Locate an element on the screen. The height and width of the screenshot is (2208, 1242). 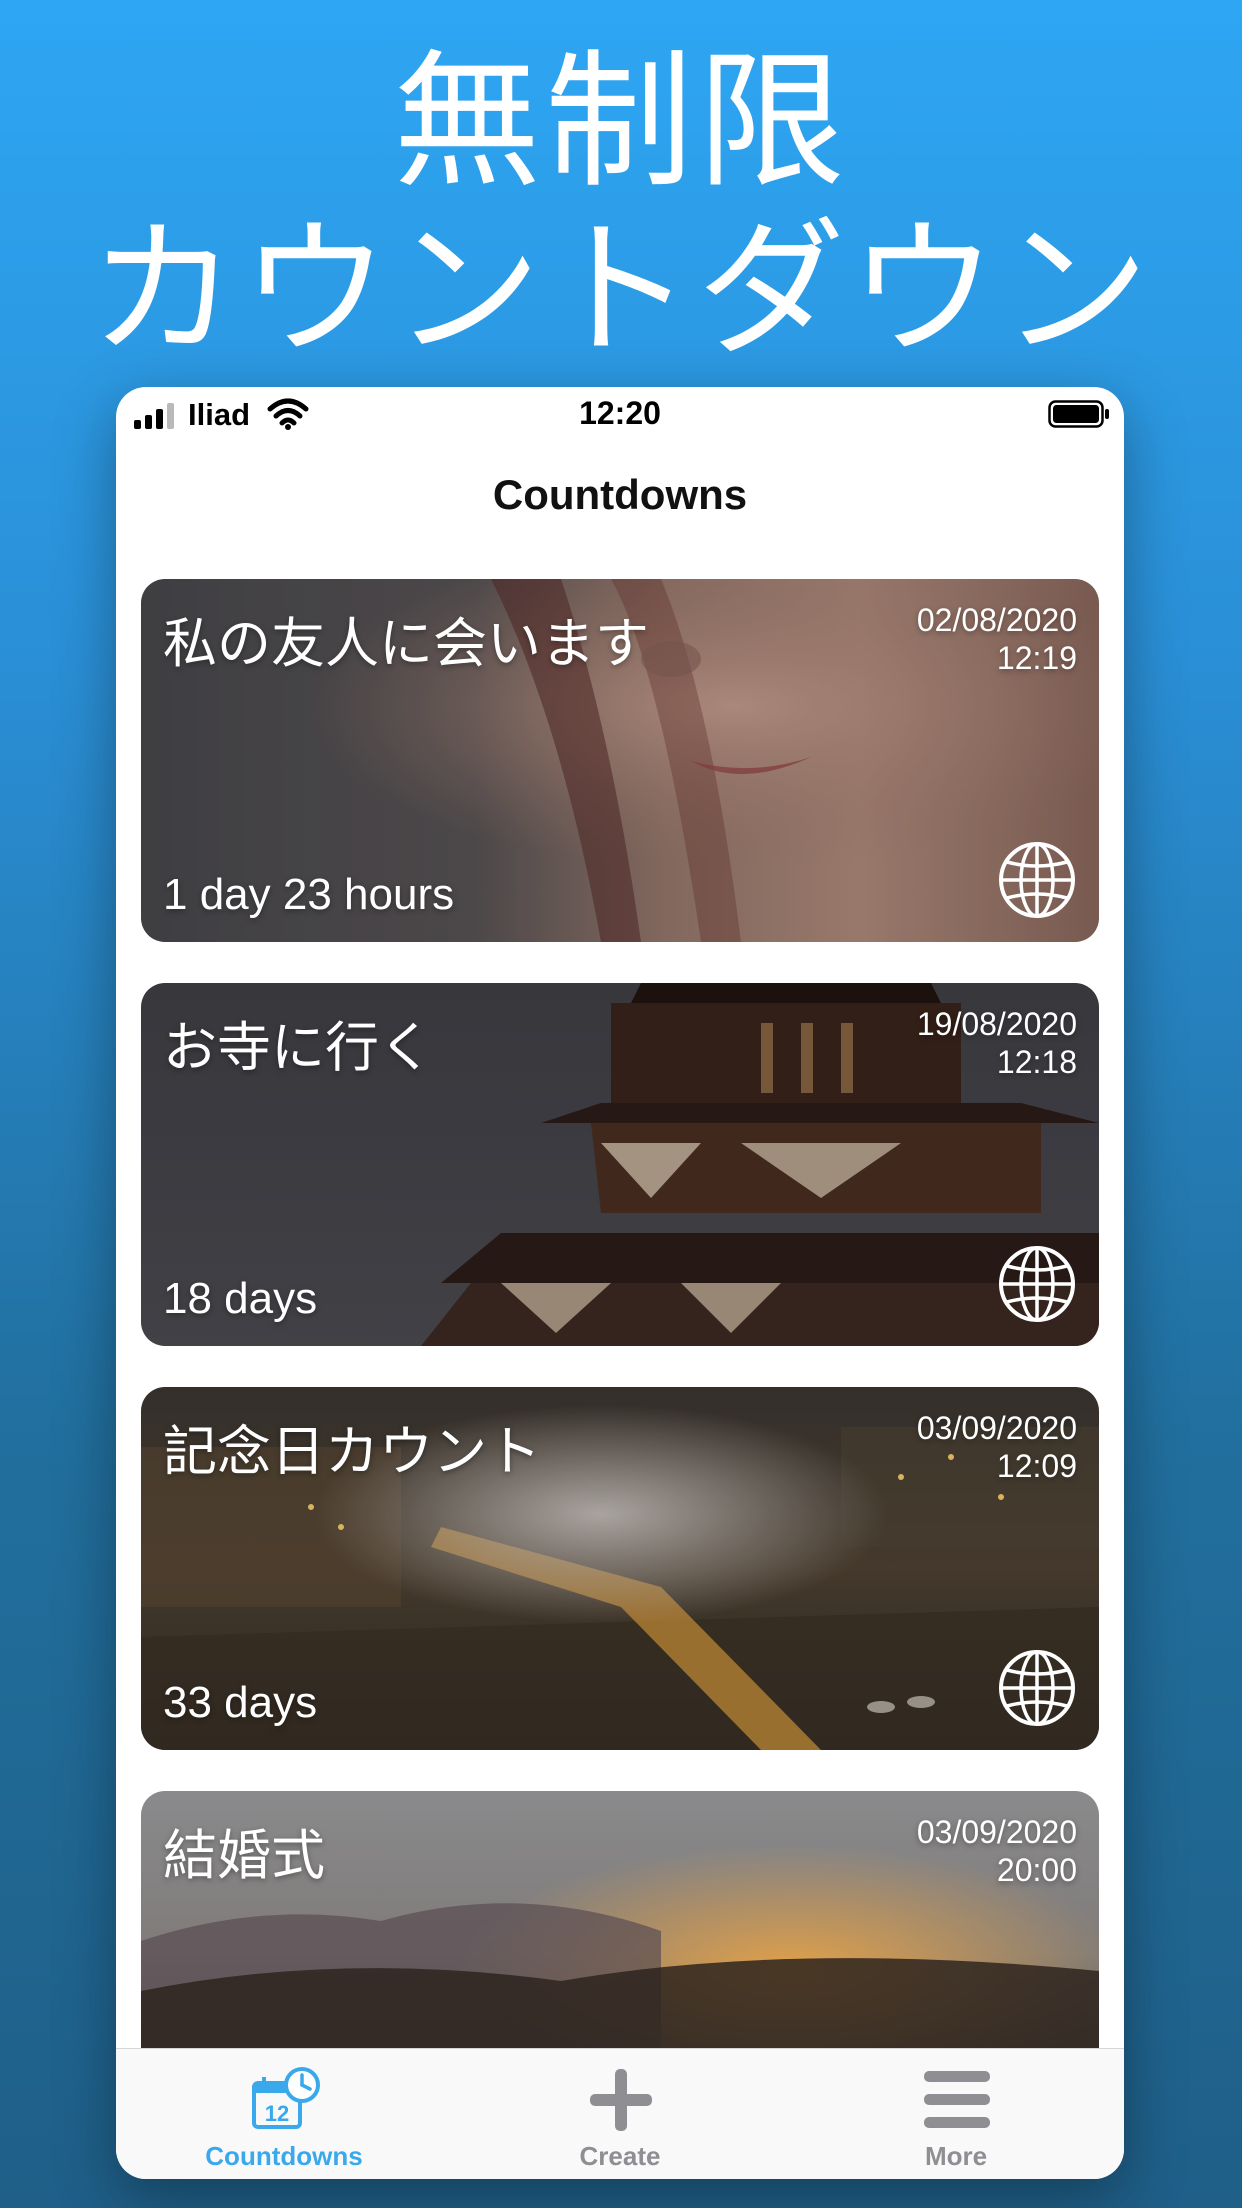
status-time: 12:20 is located at coordinates (620, 413).